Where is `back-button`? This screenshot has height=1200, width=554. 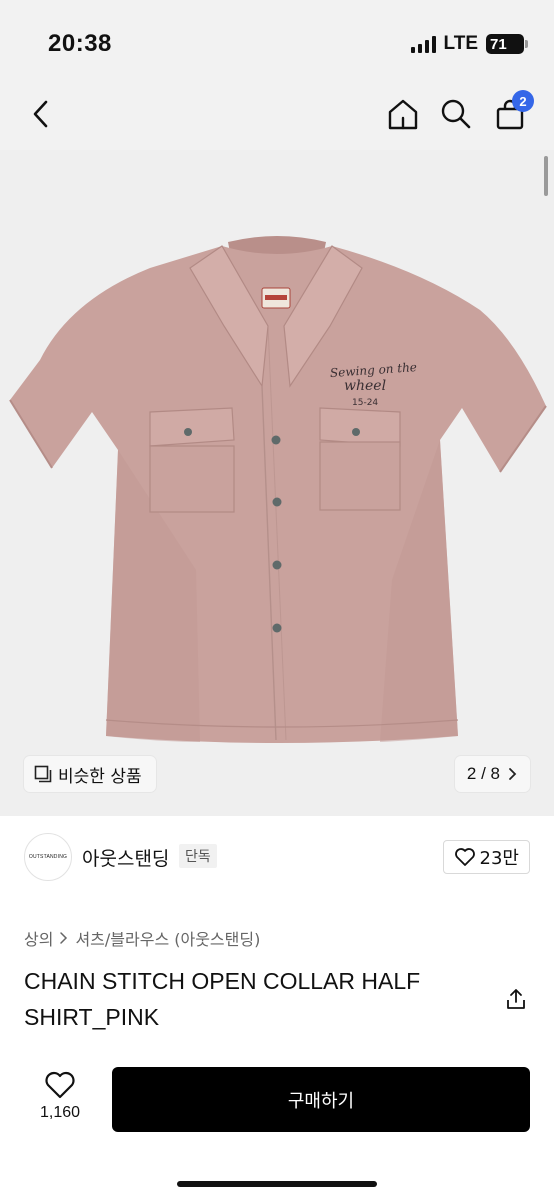 back-button is located at coordinates (42, 114).